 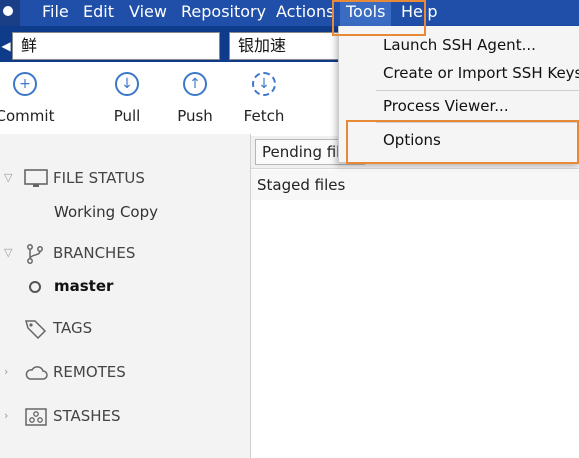 What do you see at coordinates (264, 98) in the screenshot?
I see `fetch-button: ↓ Fetch` at bounding box center [264, 98].